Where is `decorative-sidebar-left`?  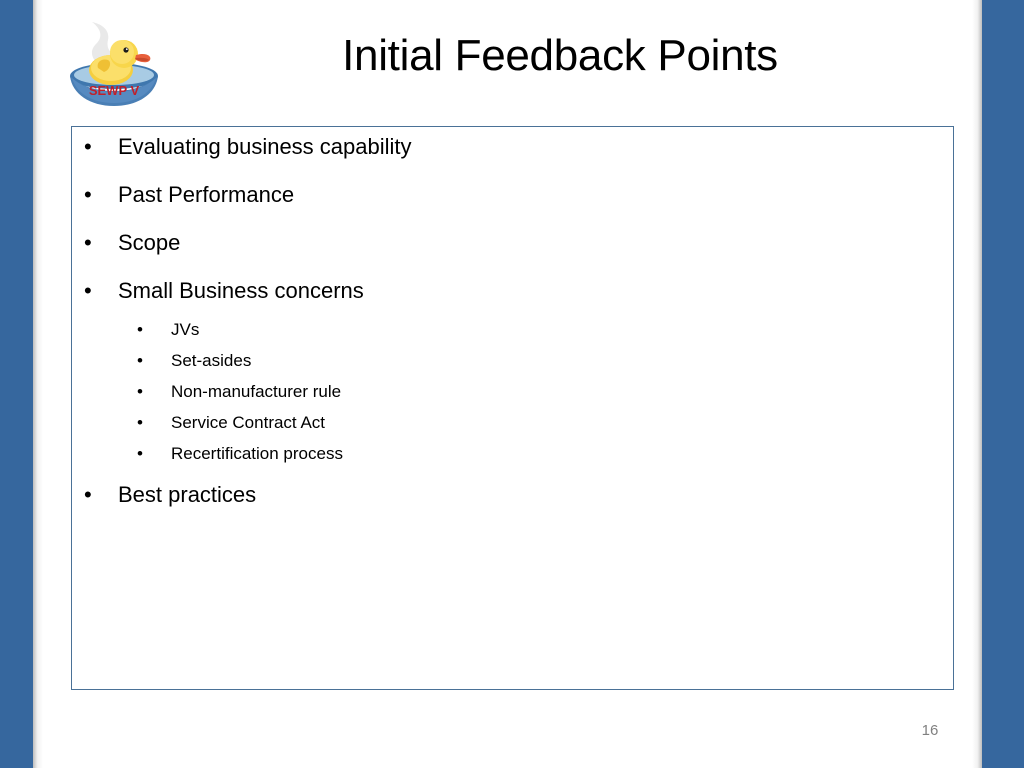
decorative-sidebar-left is located at coordinates (16, 384).